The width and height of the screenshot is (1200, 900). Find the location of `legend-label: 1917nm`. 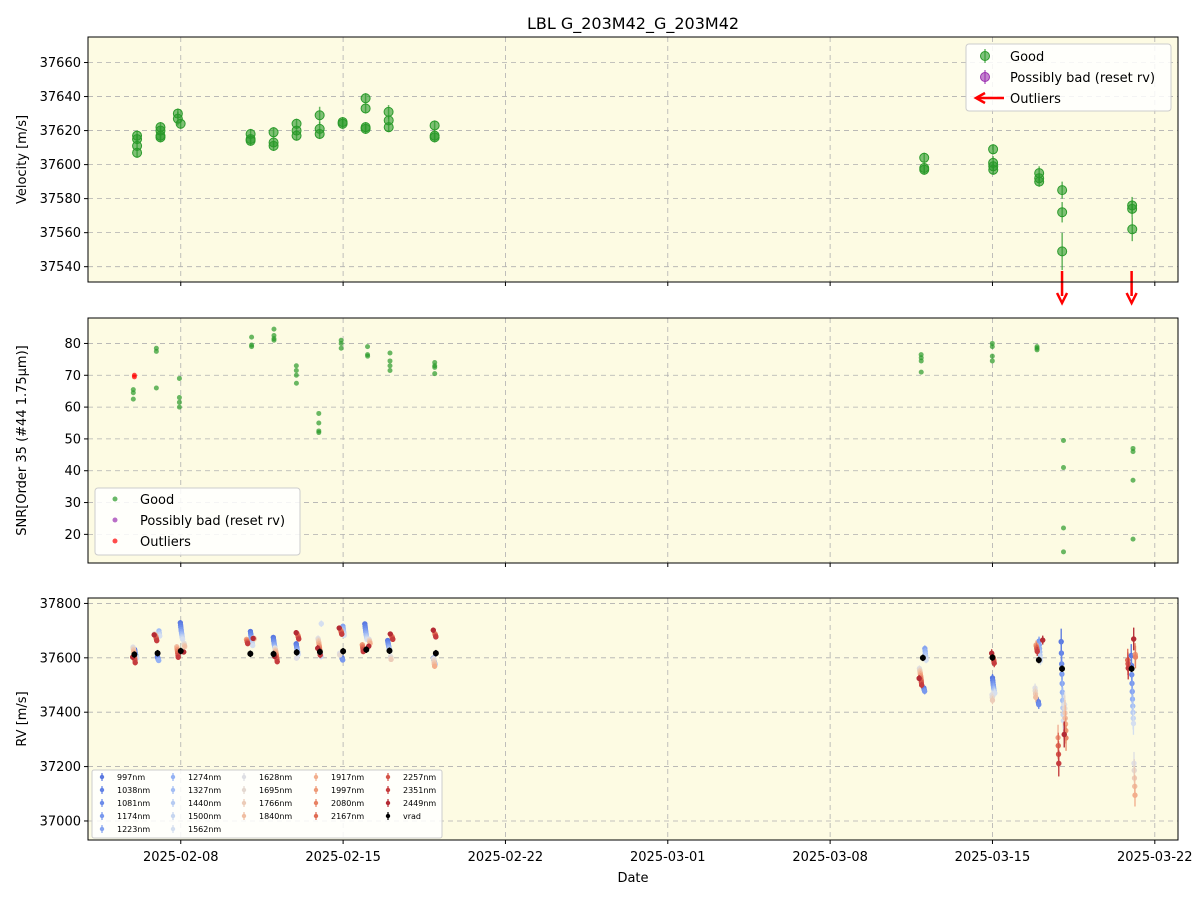

legend-label: 1917nm is located at coordinates (347, 777).